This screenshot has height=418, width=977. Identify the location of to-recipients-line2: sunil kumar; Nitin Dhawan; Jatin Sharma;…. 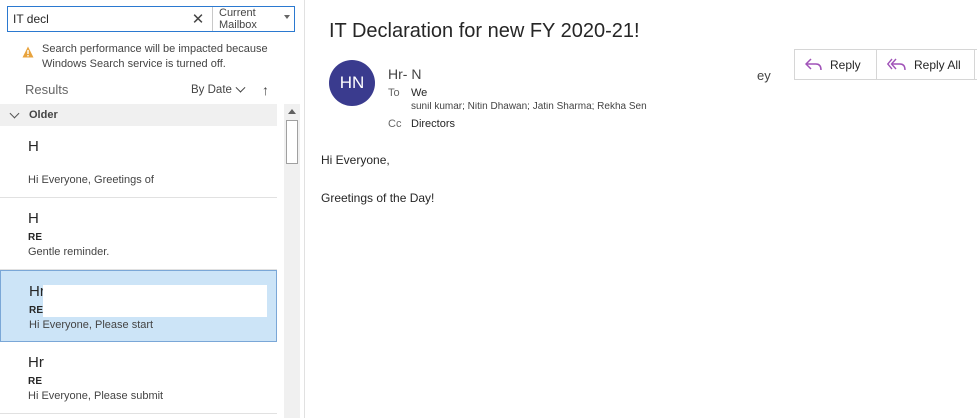
(529, 106).